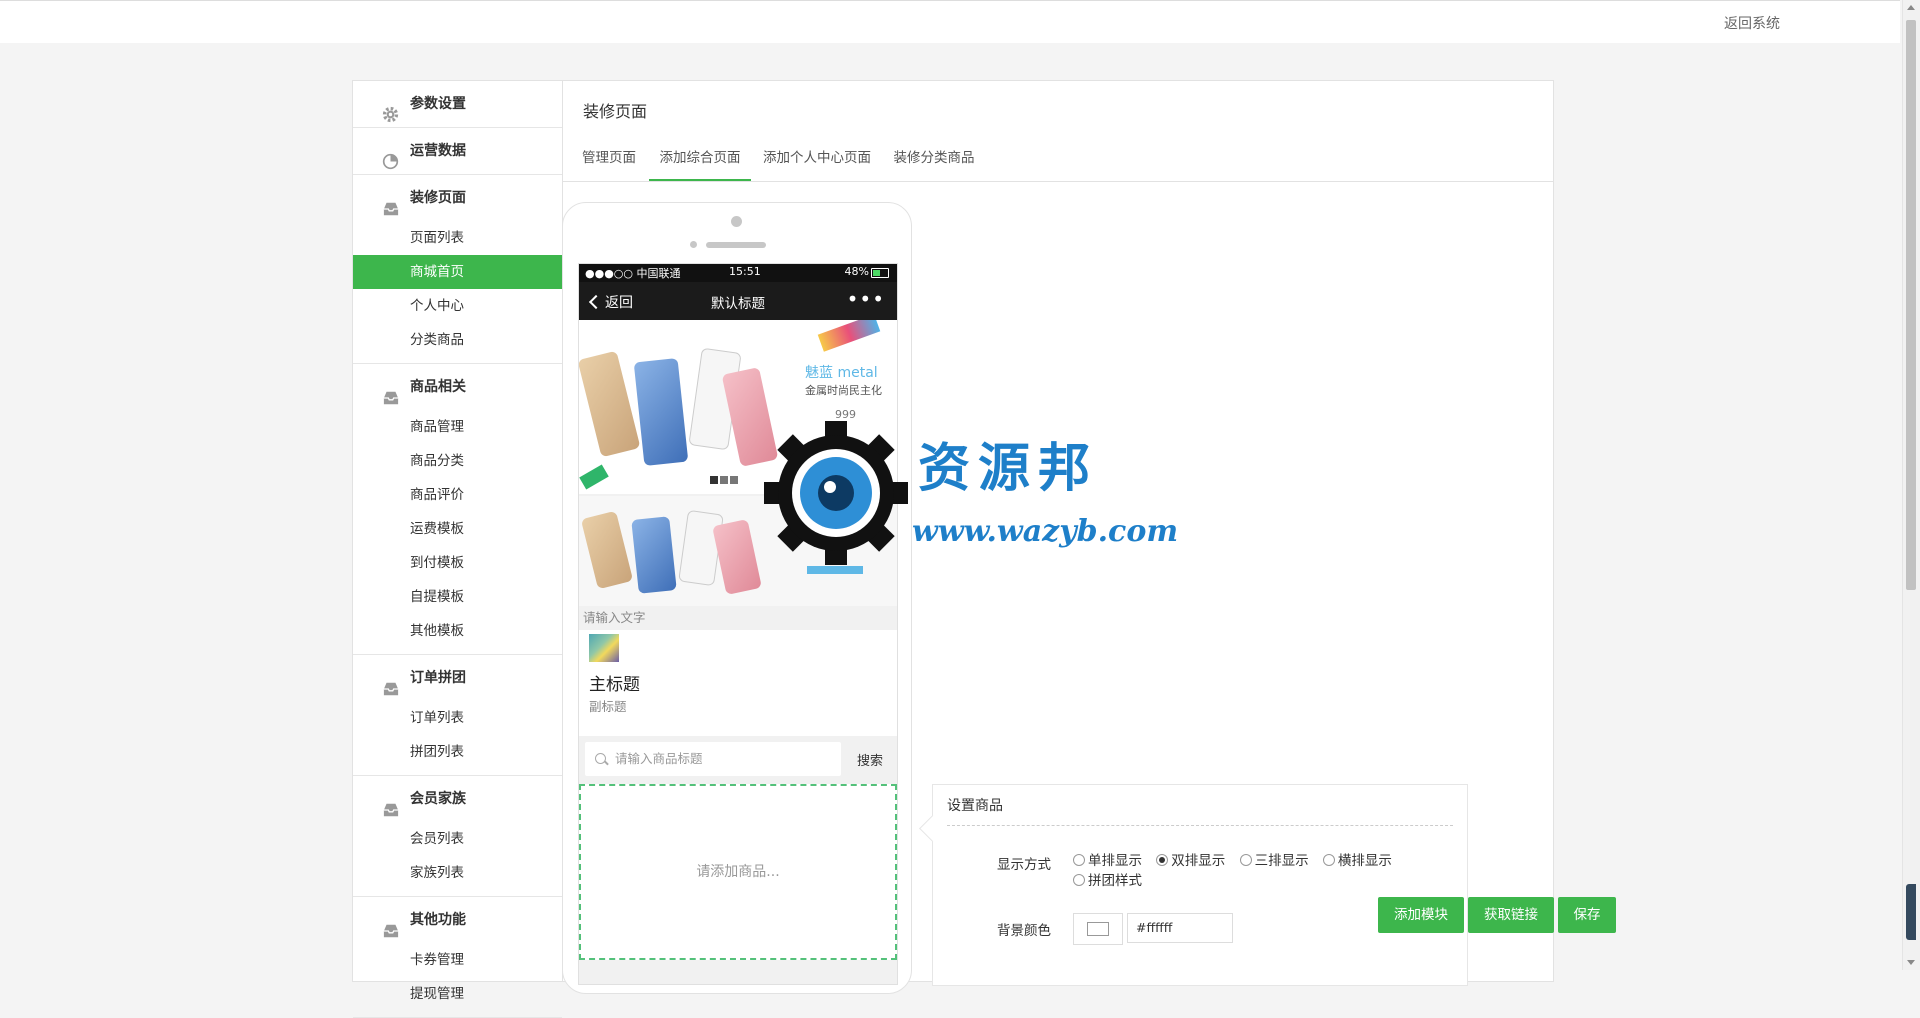 The width and height of the screenshot is (1920, 1018). I want to click on sidebar-item: 其他模板, so click(457, 631).